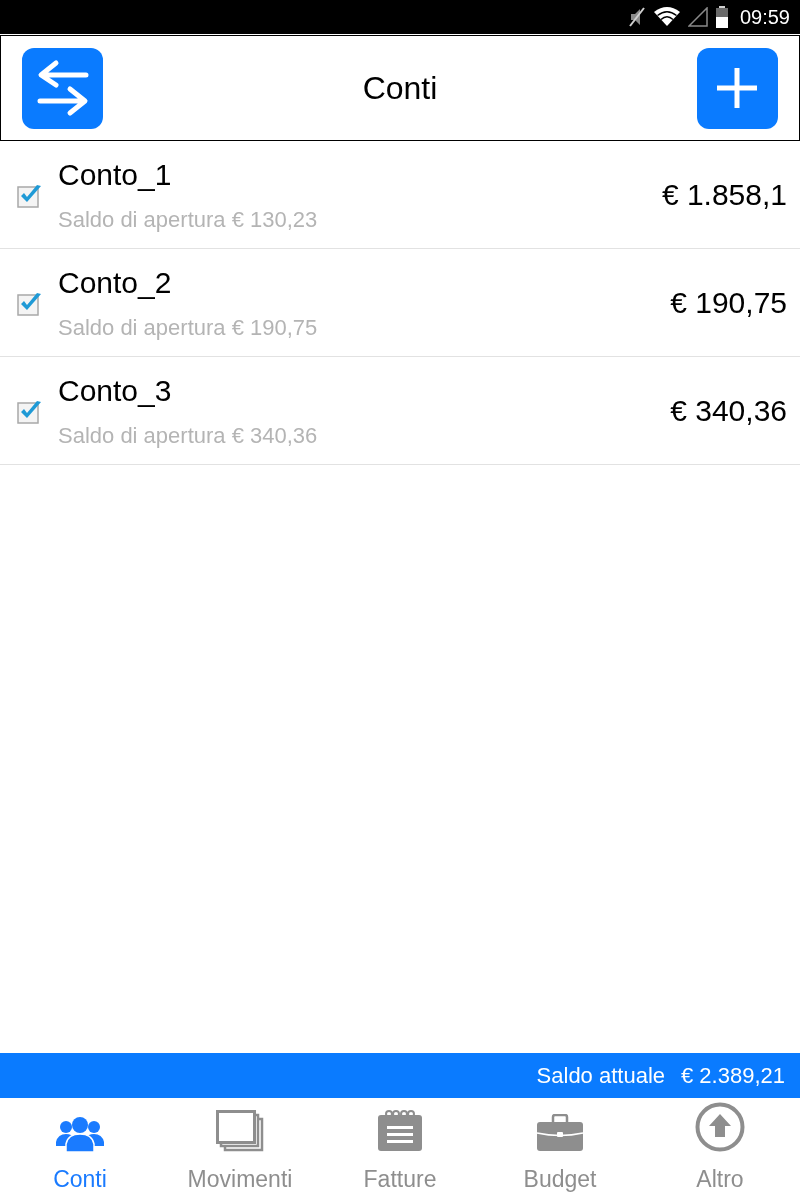 The height and width of the screenshot is (1204, 800). Describe the element at coordinates (188, 435) in the screenshot. I see `opening-balance: Saldo di apertura € 340,36` at that location.